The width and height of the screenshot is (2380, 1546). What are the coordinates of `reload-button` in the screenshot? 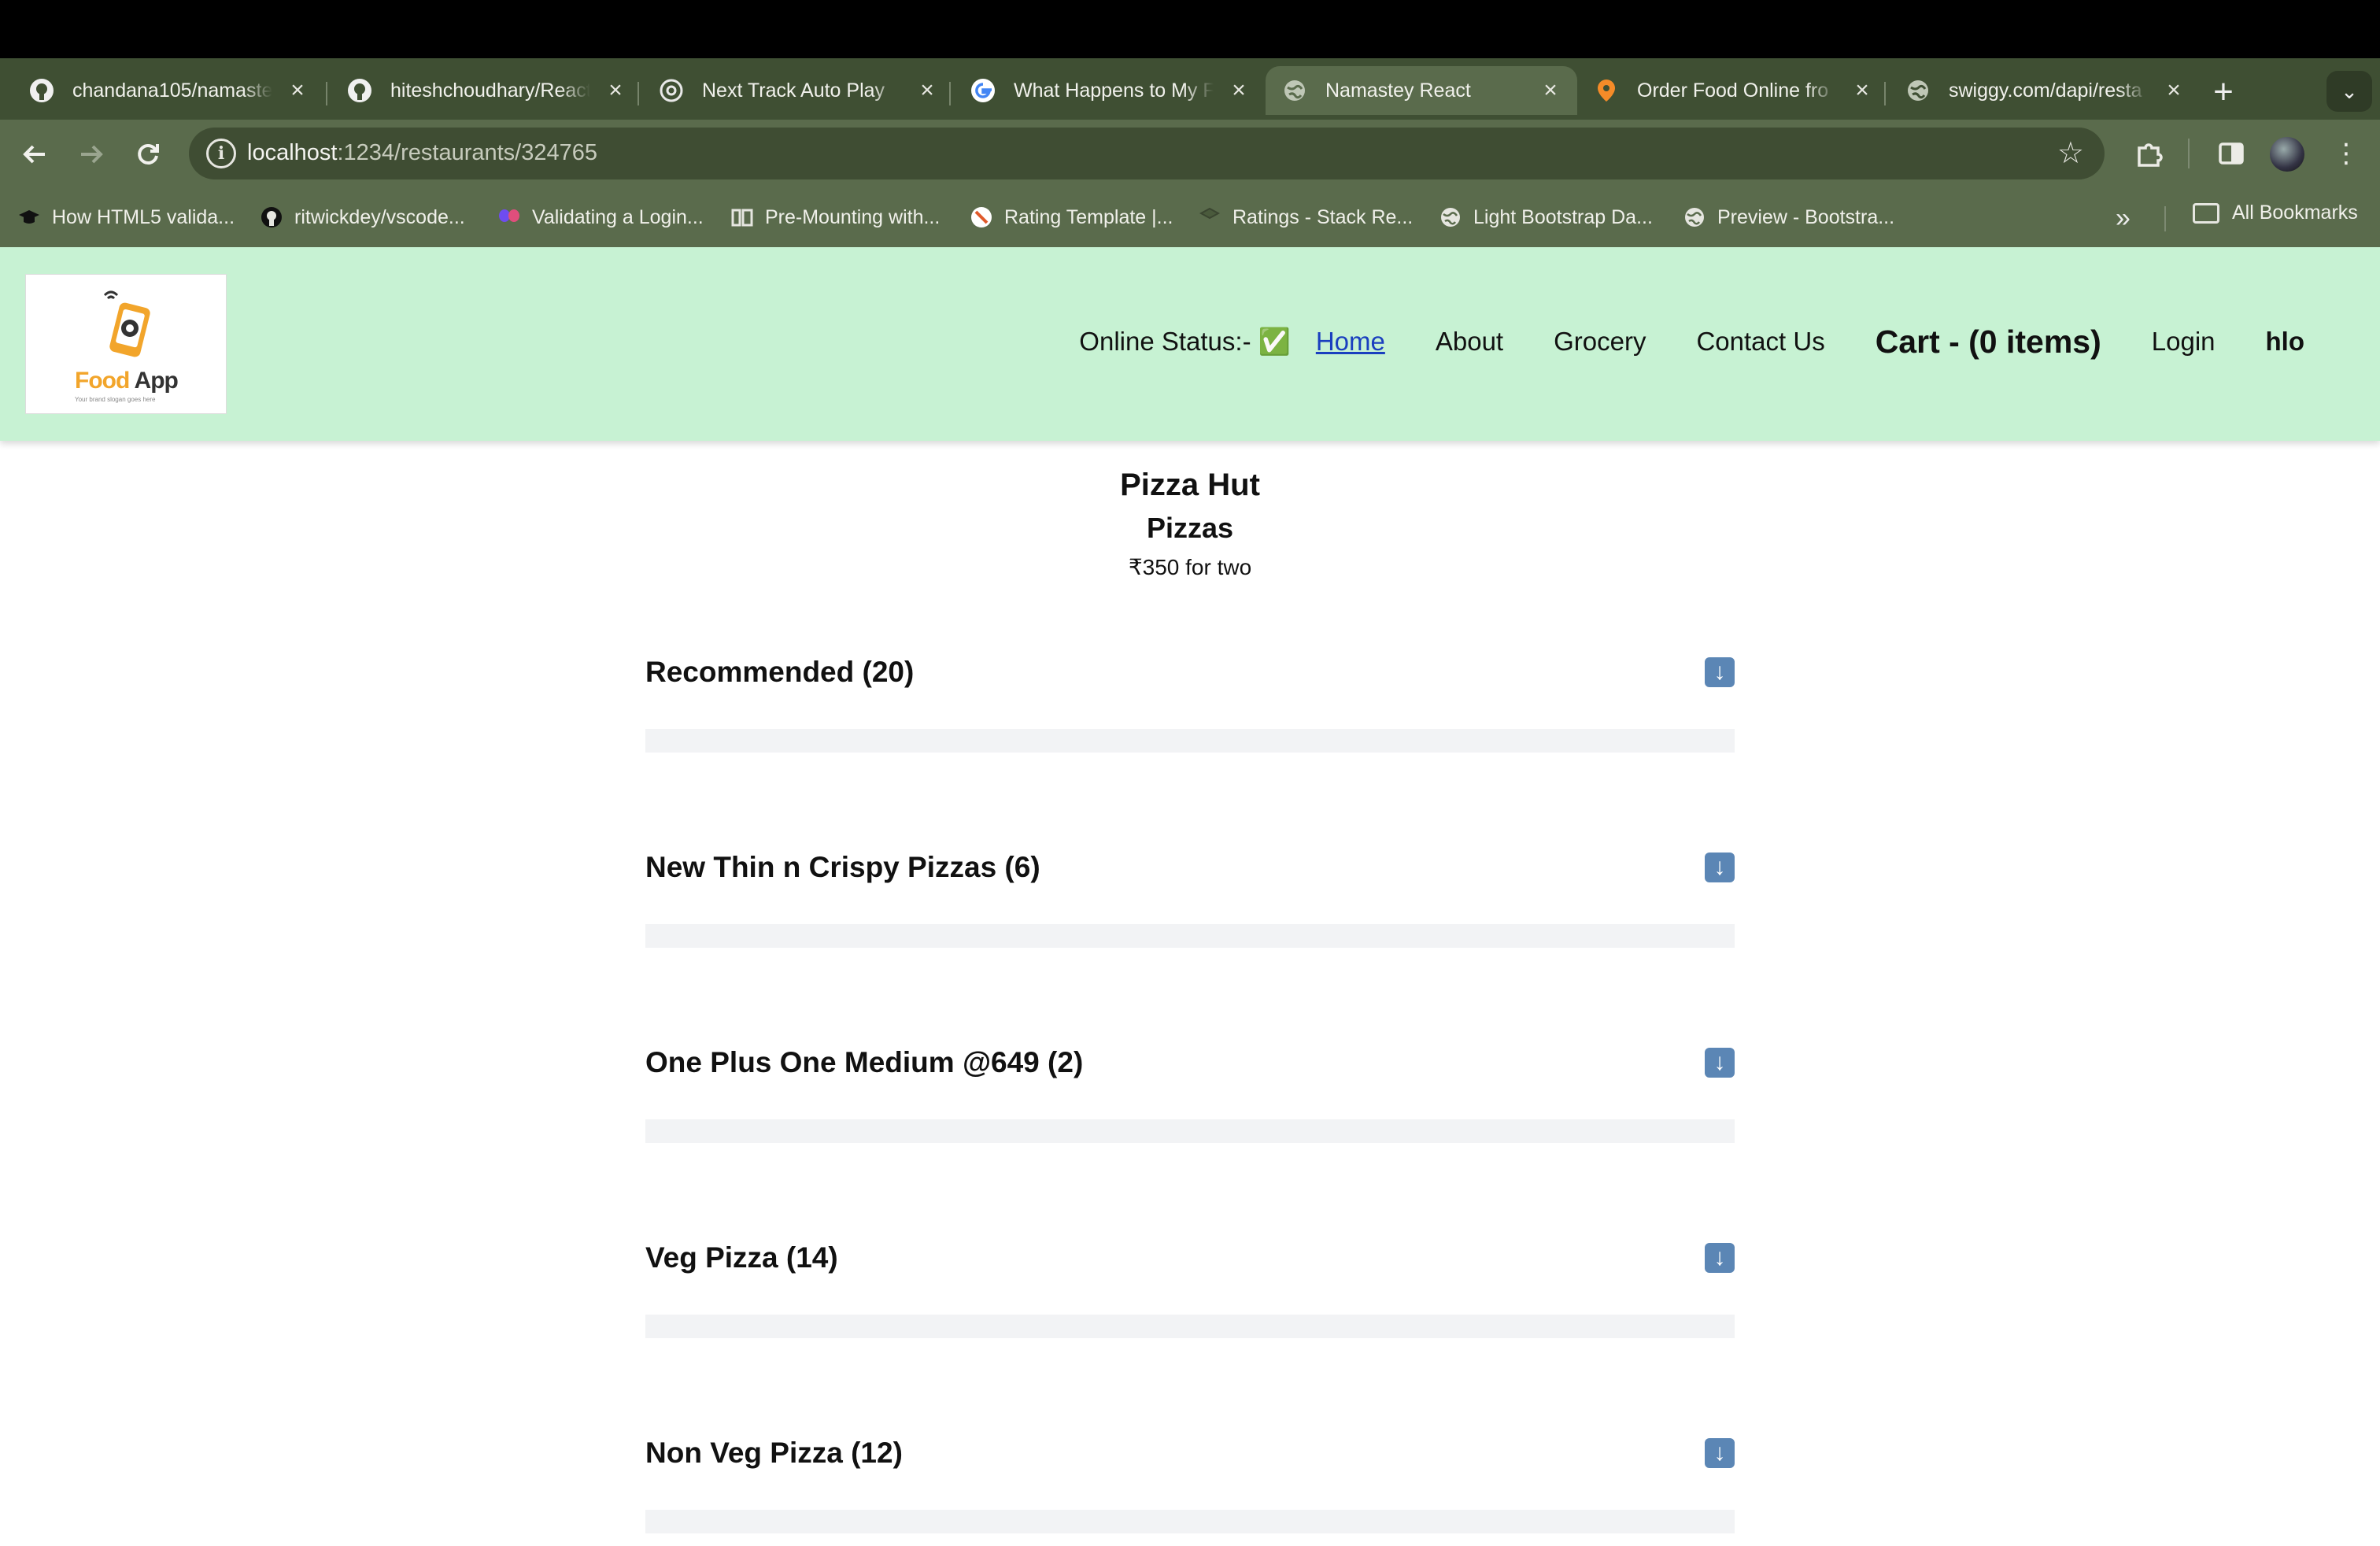 It's located at (148, 154).